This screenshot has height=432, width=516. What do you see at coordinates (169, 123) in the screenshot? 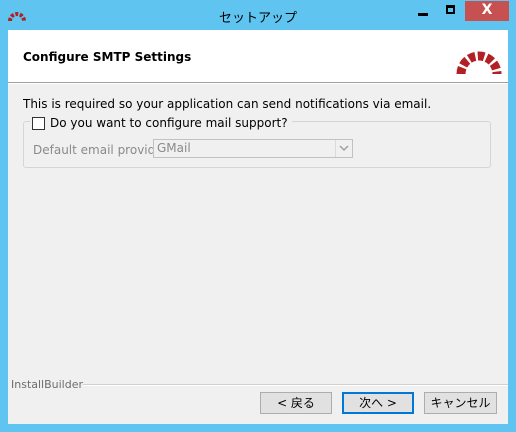
I see `mail-support-label: Do you want to configure mail support?` at bounding box center [169, 123].